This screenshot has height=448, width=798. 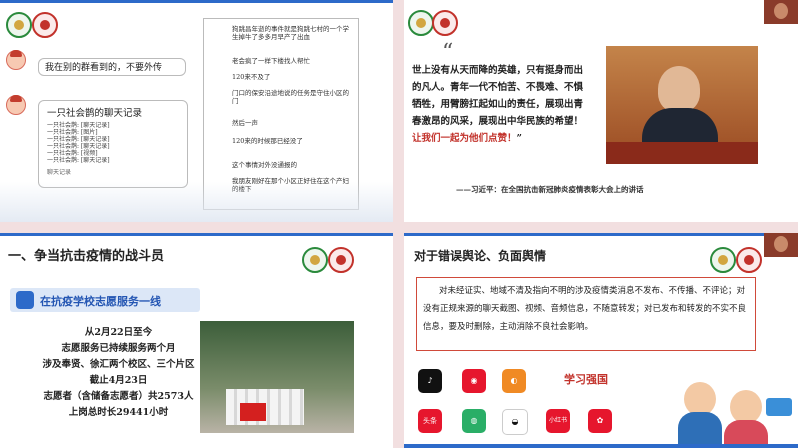 What do you see at coordinates (118, 380) in the screenshot?
I see `stat-line: 截止4月23日` at bounding box center [118, 380].